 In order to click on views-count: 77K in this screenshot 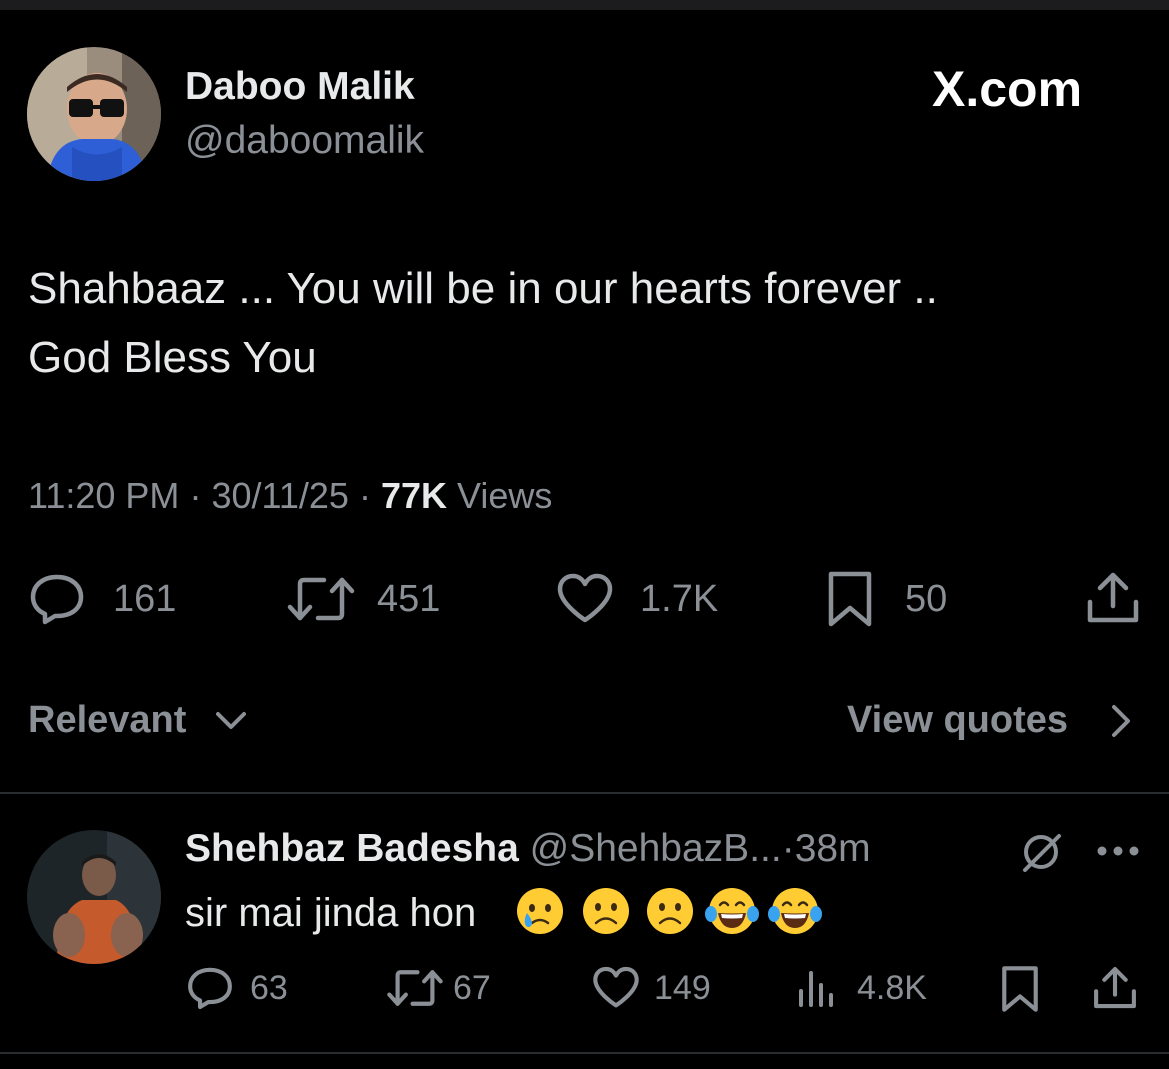, I will do `click(413, 495)`.